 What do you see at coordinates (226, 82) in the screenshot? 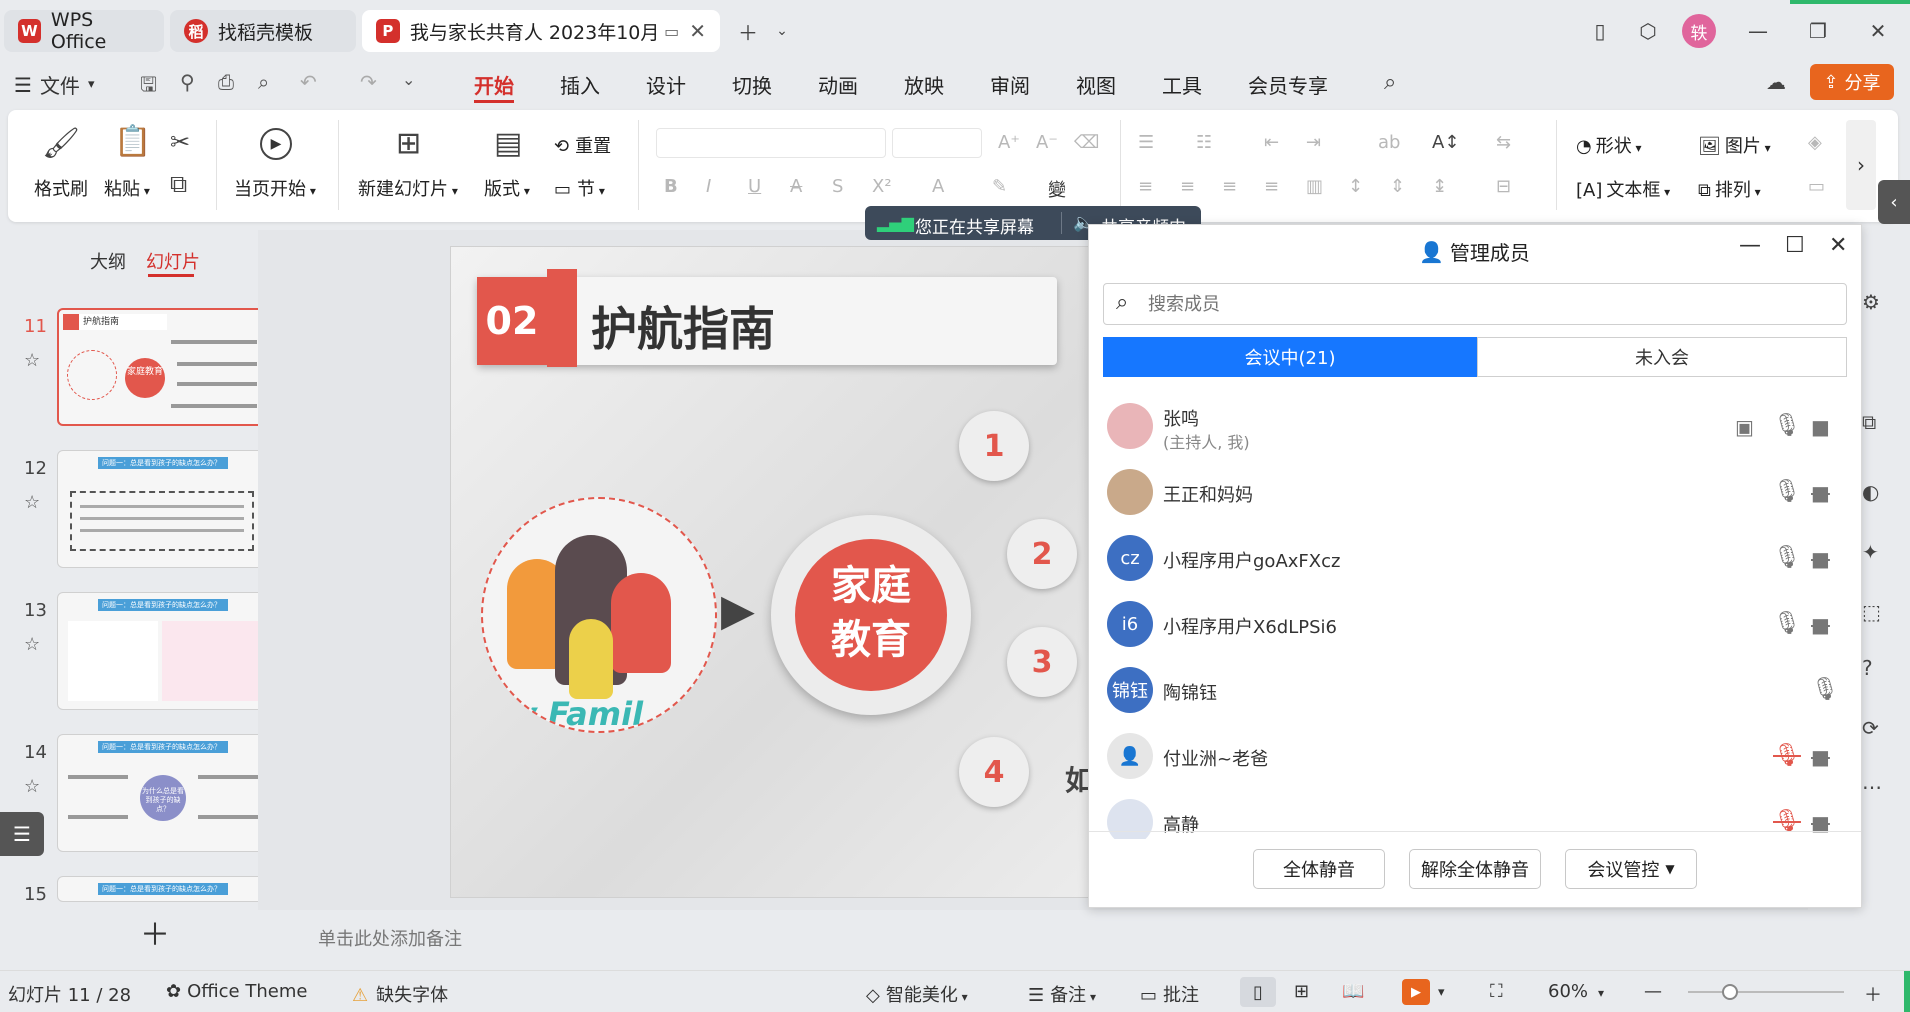
I see `print-icon: ⎙` at bounding box center [226, 82].